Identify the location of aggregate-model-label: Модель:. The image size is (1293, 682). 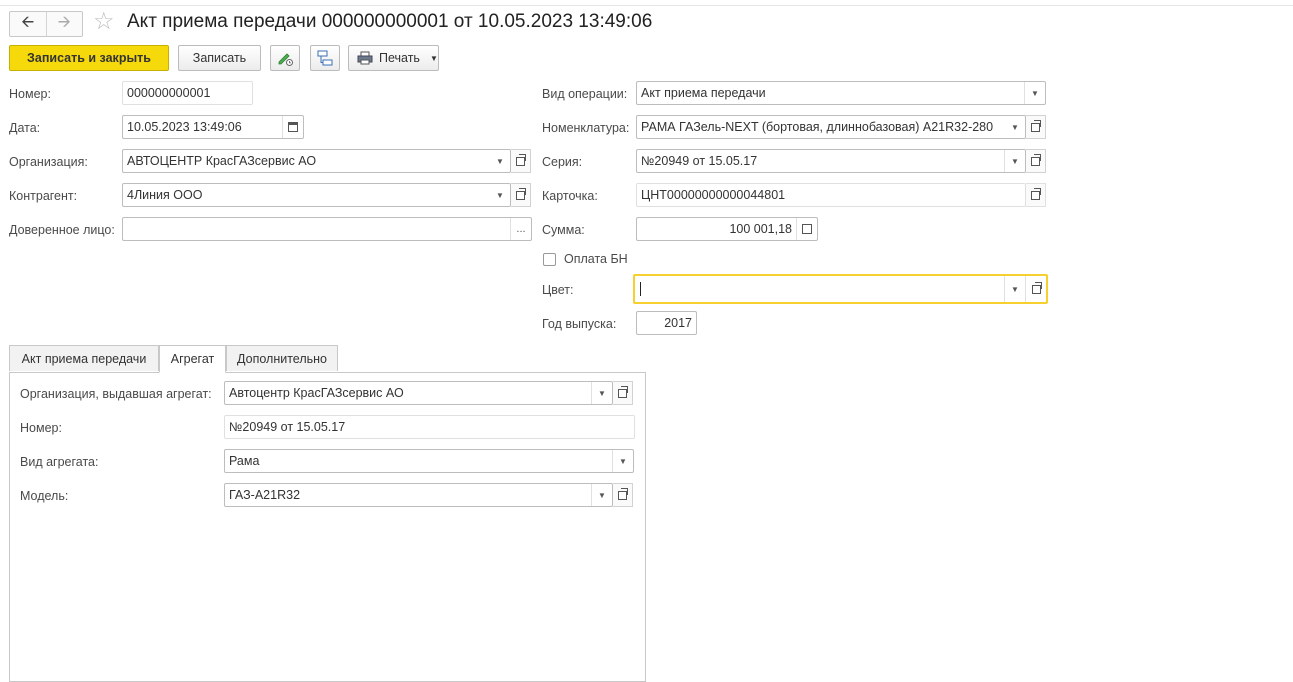
(44, 496).